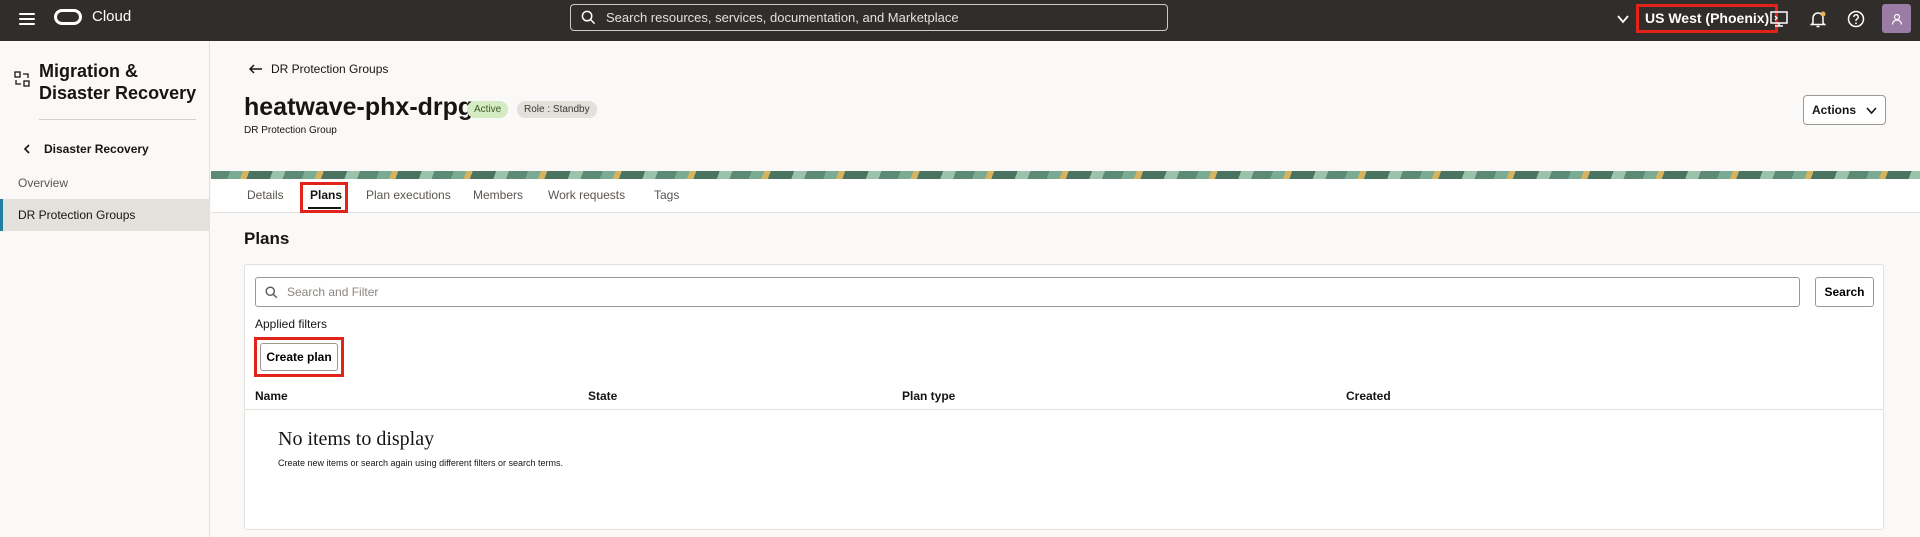 Image resolution: width=1920 pixels, height=537 pixels. Describe the element at coordinates (602, 396) in the screenshot. I see `column-header-state: State` at that location.